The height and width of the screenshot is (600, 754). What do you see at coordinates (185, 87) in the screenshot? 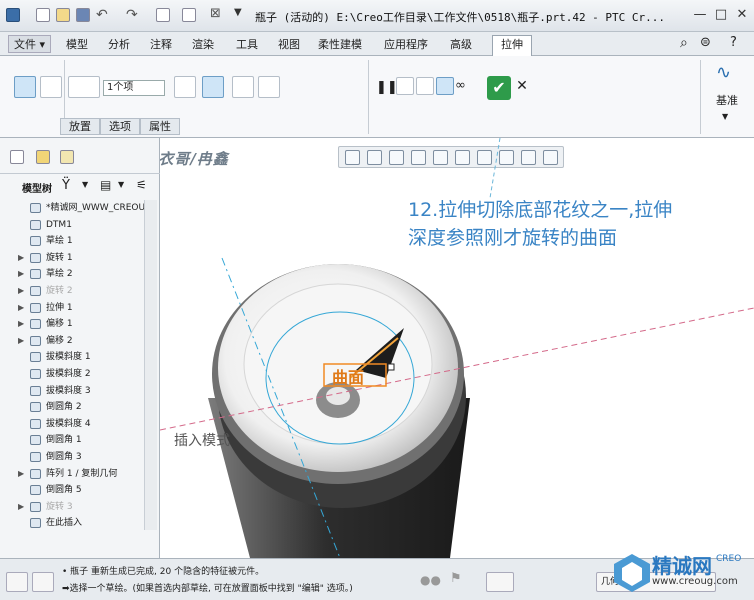
I see `flip-direction-icon` at bounding box center [185, 87].